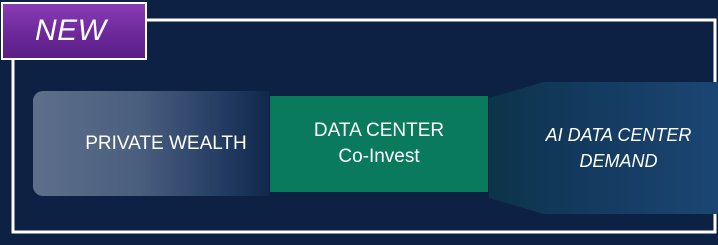  I want to click on data-center-co-invest-block: DATA CENTER Co-Invest, so click(379, 144).